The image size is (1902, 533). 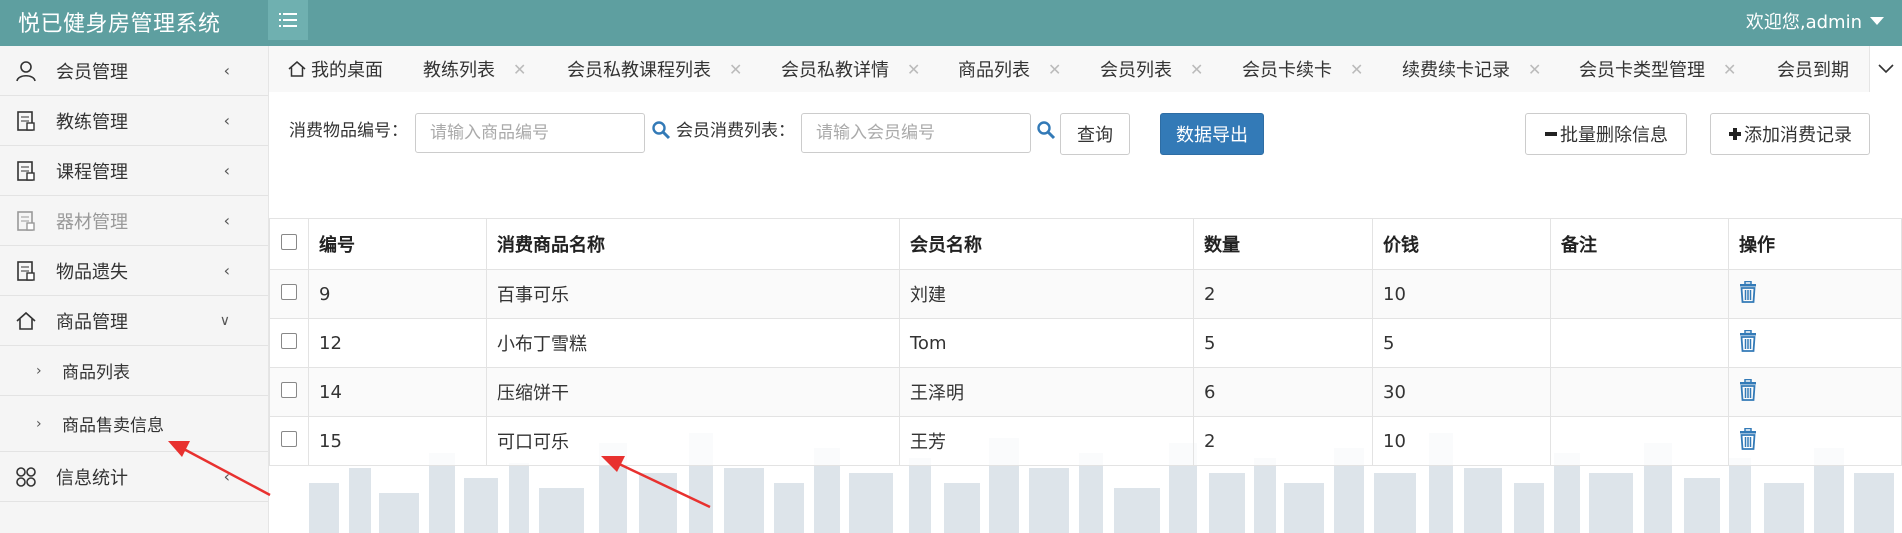 I want to click on menu-toggle-button, so click(x=288, y=20).